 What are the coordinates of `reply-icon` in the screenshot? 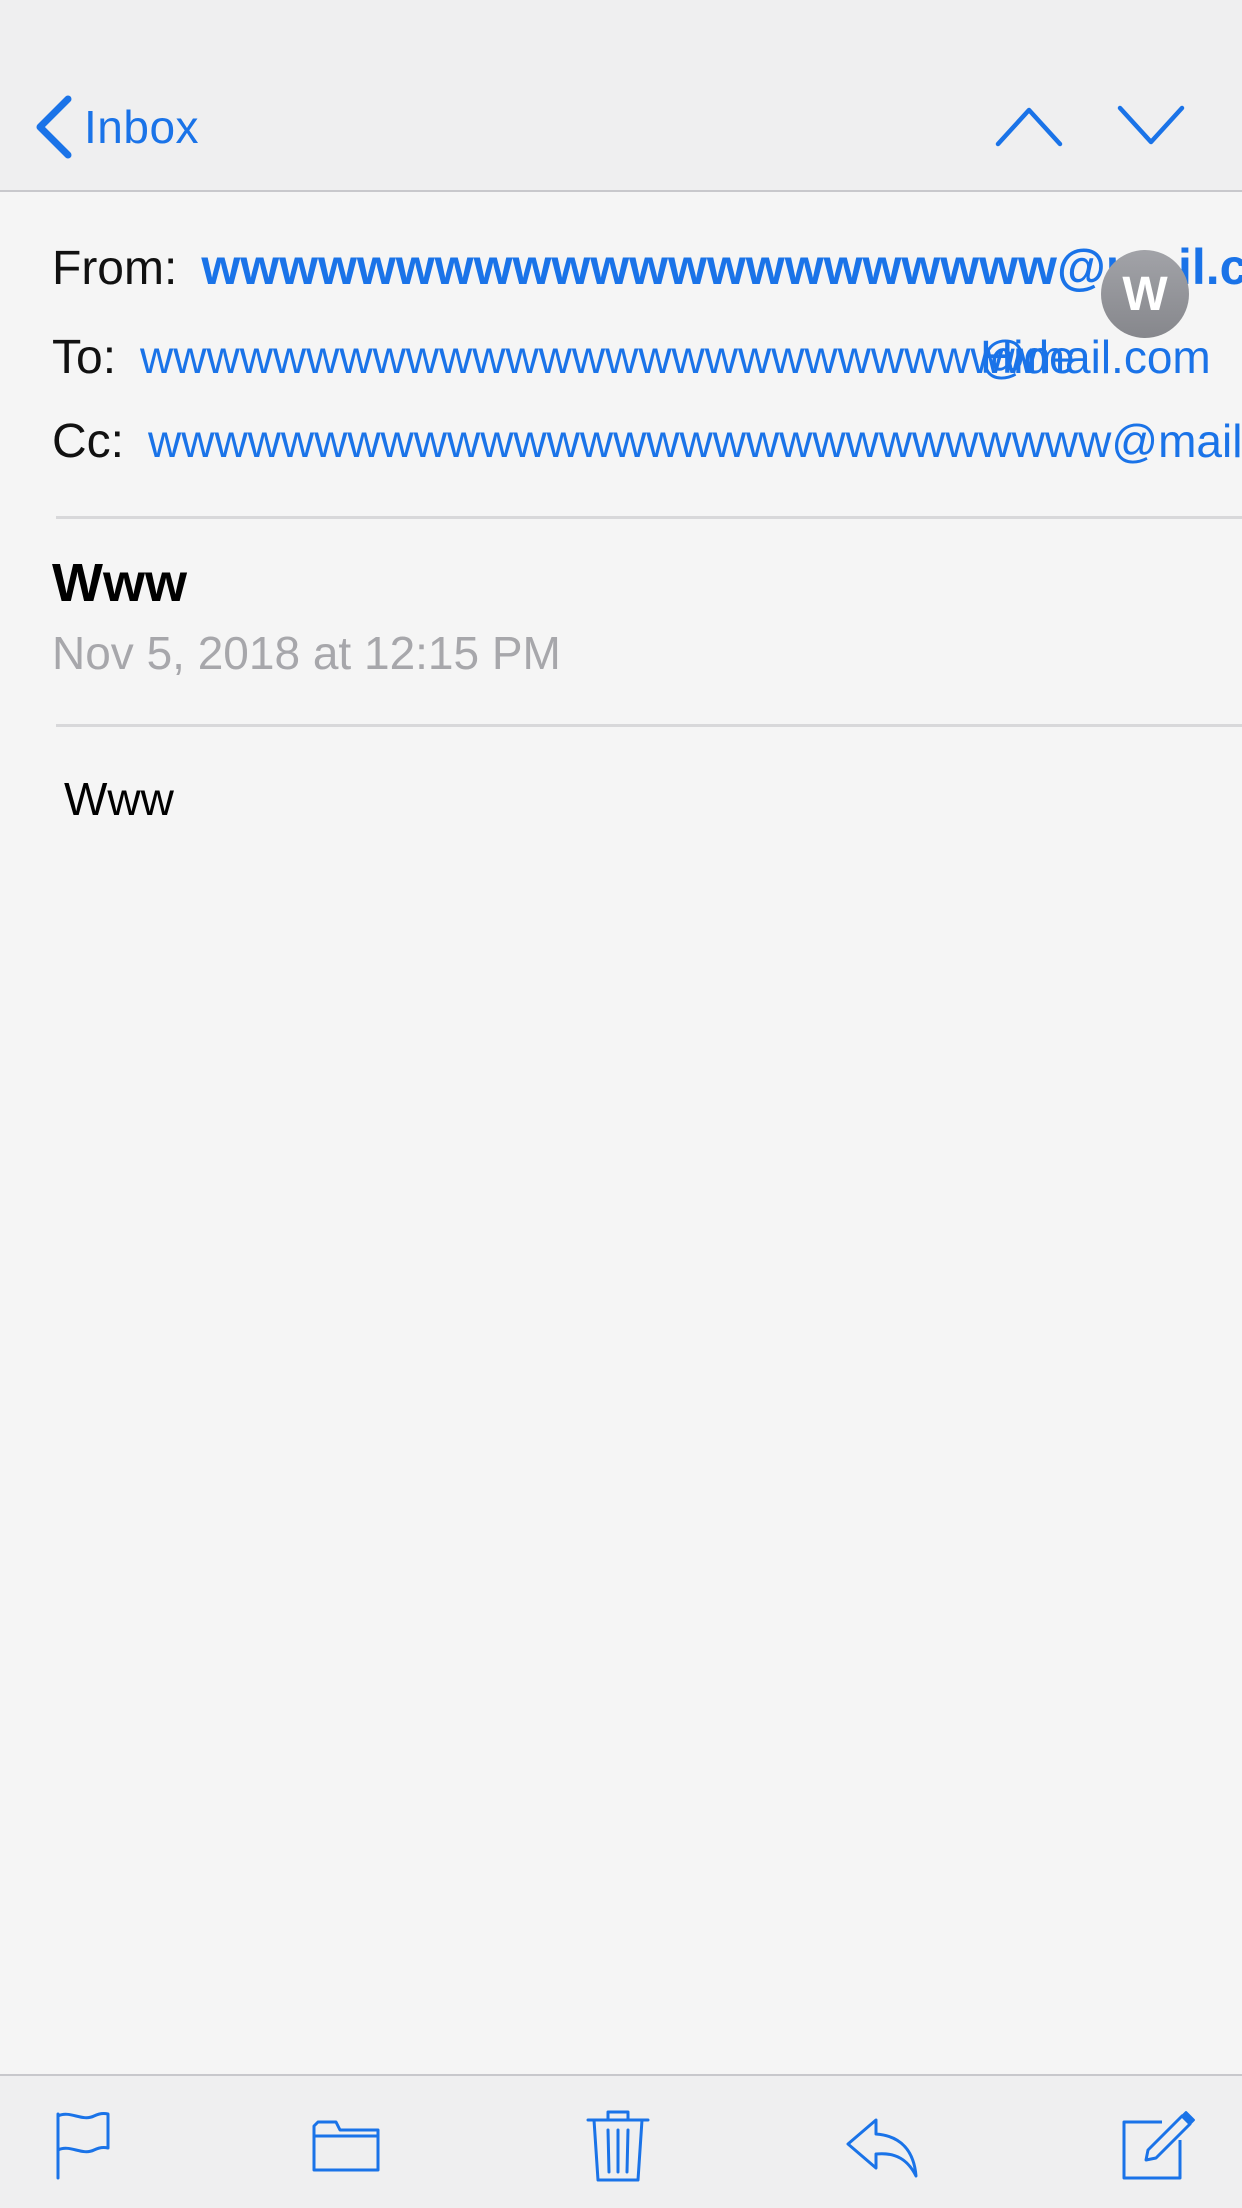 It's located at (882, 2146).